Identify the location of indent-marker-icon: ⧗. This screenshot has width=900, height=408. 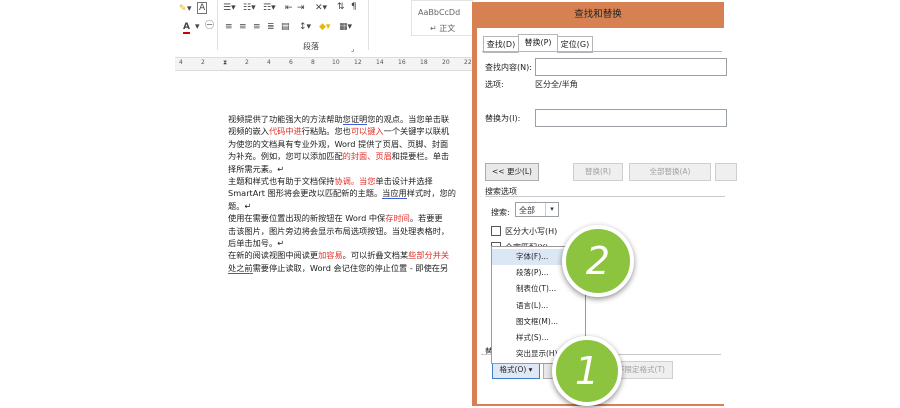
(225, 63).